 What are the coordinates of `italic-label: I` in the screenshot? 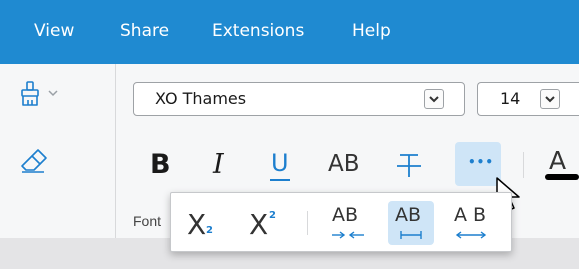 It's located at (218, 164).